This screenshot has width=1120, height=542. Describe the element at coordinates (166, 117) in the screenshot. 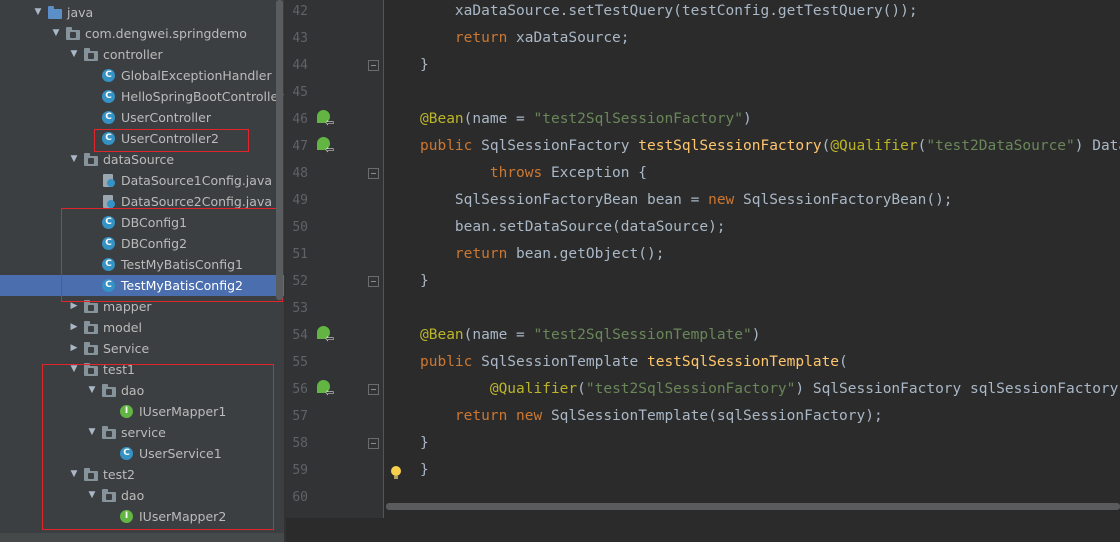

I see `tree-node-label: UserController` at that location.